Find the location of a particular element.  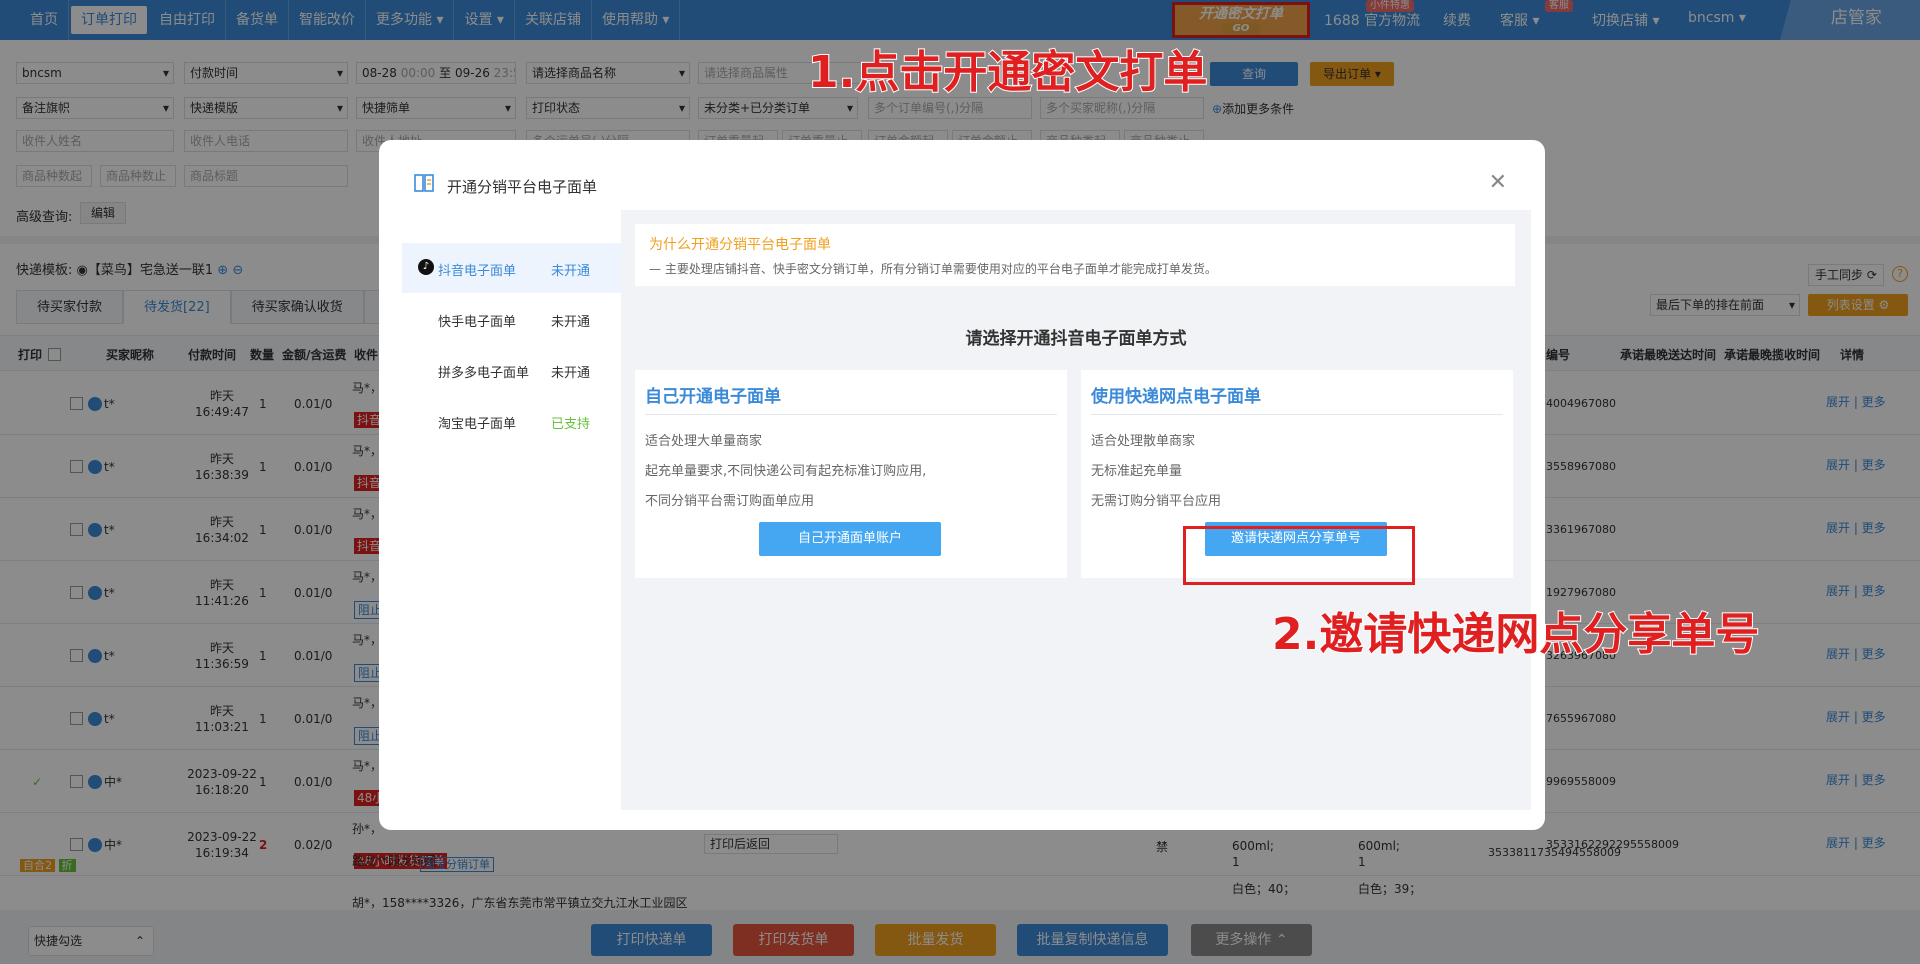

side-item-name: 拼多多电子面单 is located at coordinates (484, 373).